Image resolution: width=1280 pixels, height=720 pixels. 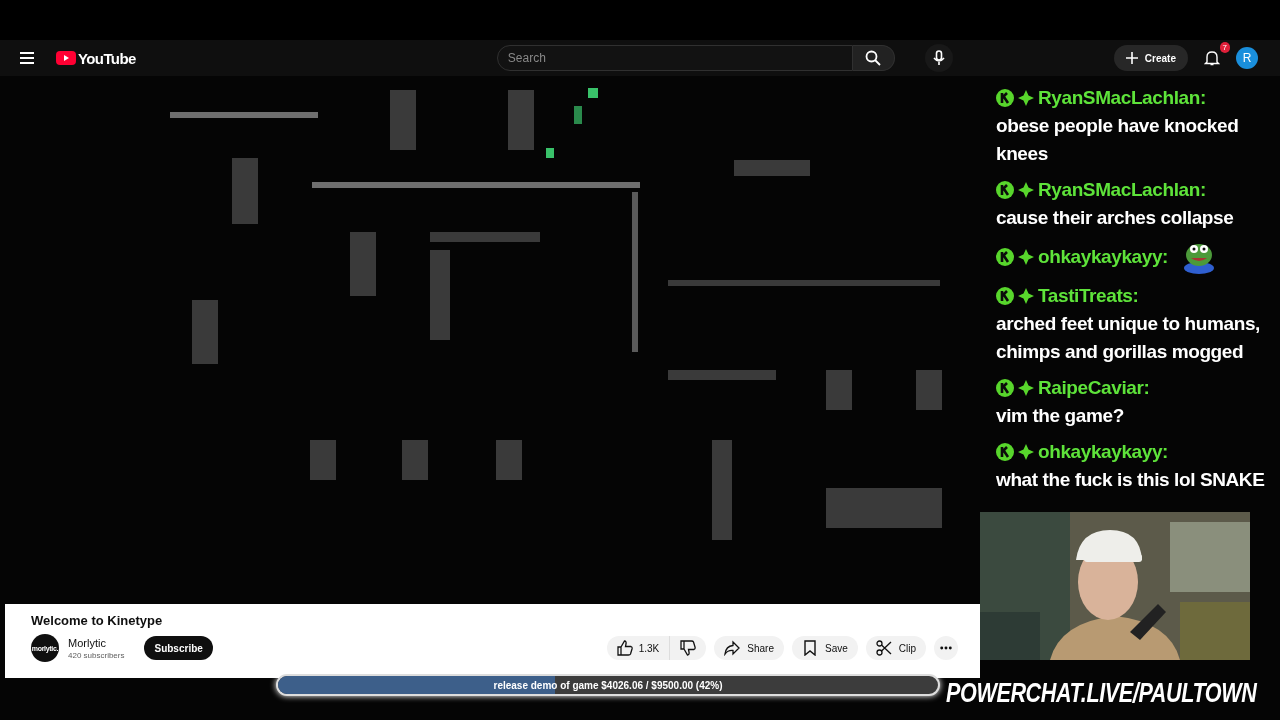 I want to click on subscriber-count: 420 subscribers, so click(x=96, y=655).